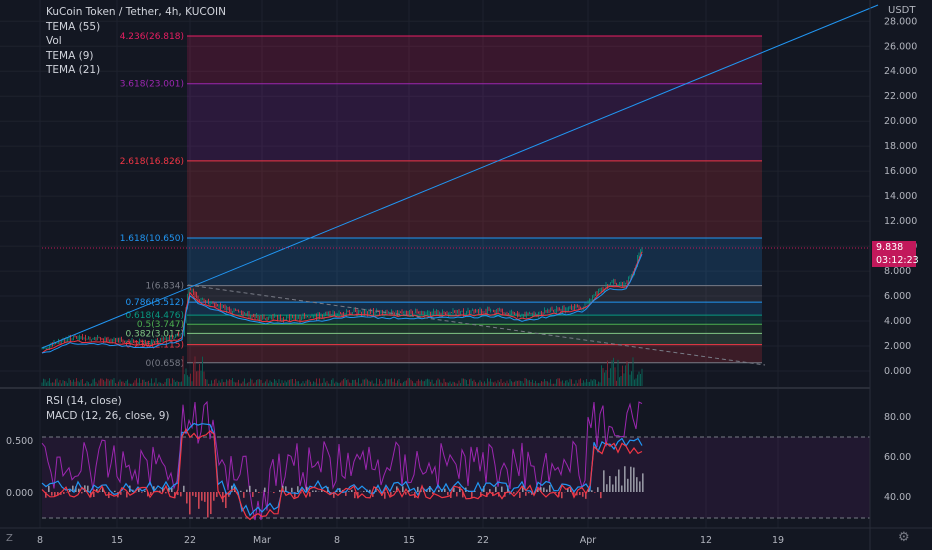 The height and width of the screenshot is (550, 932). Describe the element at coordinates (410, 540) in the screenshot. I see `time-axis: 8 15 22 Mar 8 15 22 Apr 12 19` at that location.